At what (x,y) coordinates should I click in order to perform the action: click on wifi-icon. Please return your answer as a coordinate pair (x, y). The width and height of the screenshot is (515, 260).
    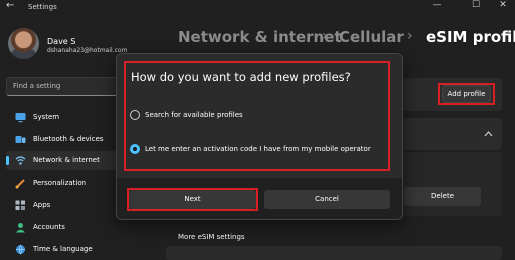
    Looking at the image, I should click on (20, 160).